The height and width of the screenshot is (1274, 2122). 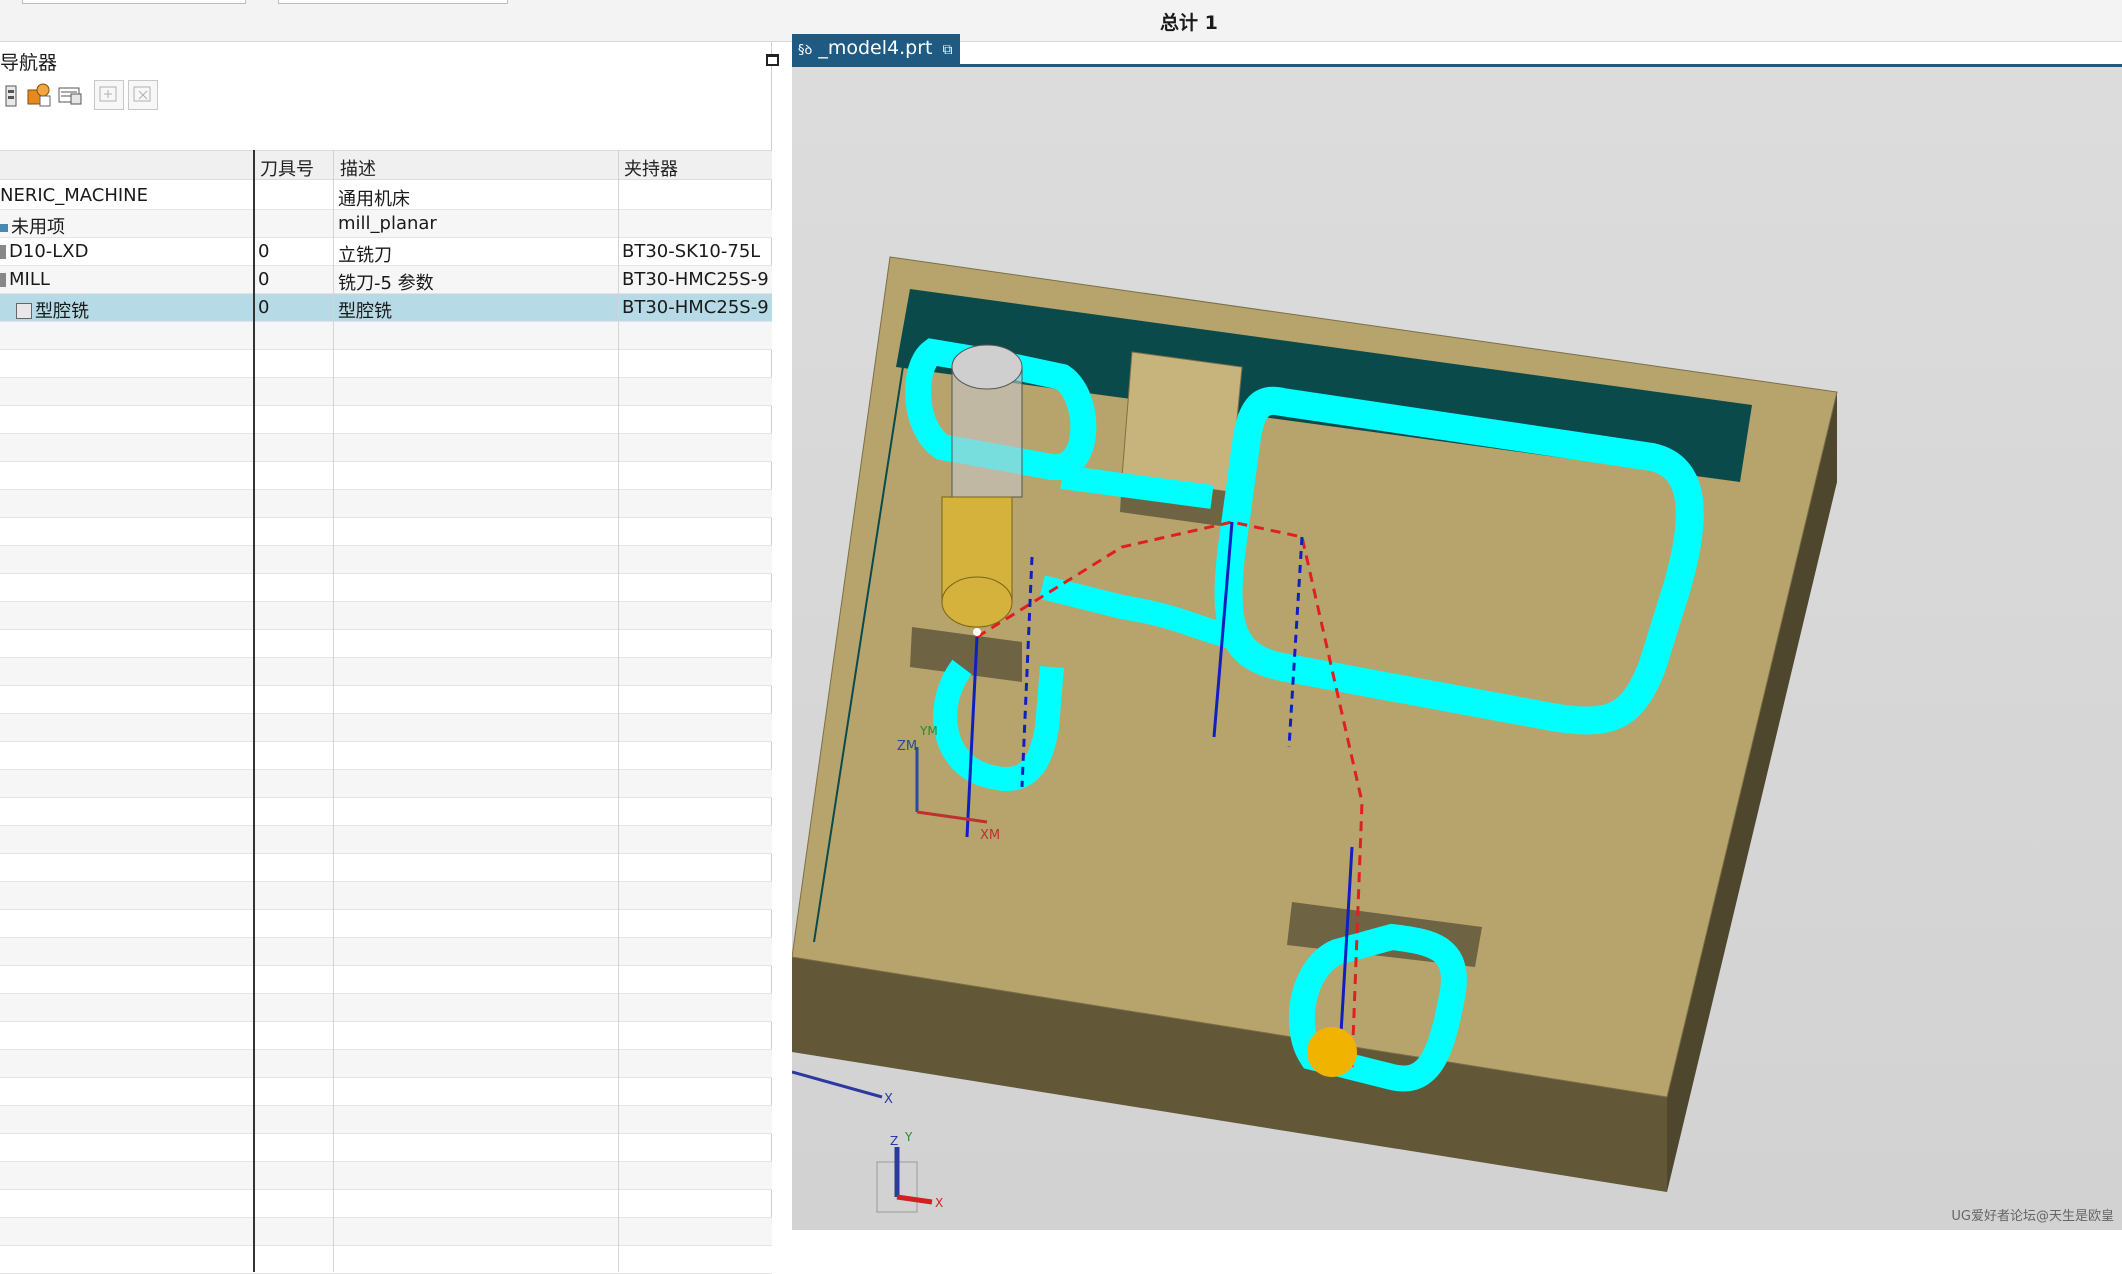 I want to click on delete-disabled-icon, so click(x=143, y=95).